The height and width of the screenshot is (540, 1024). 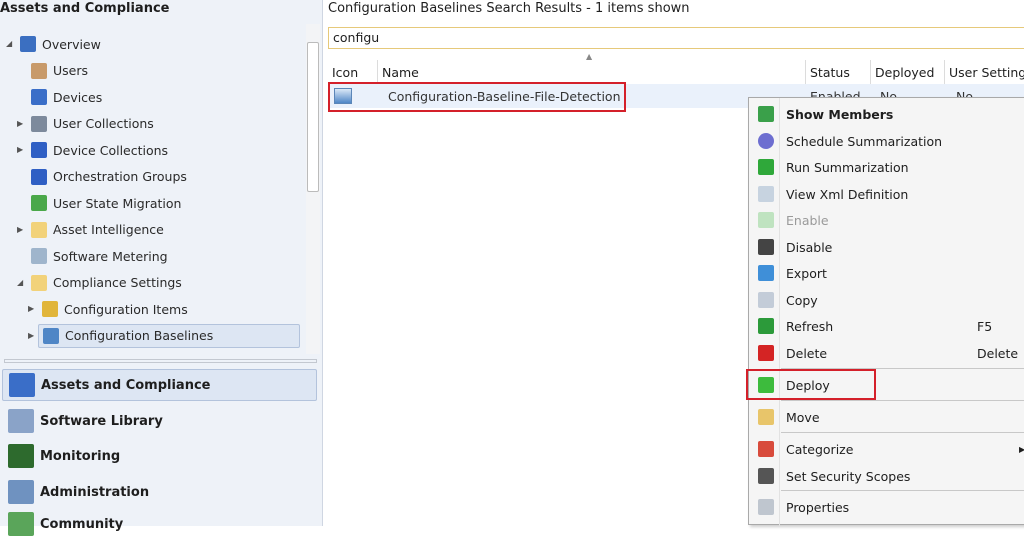 What do you see at coordinates (21, 456) in the screenshot?
I see `monitoring-icon` at bounding box center [21, 456].